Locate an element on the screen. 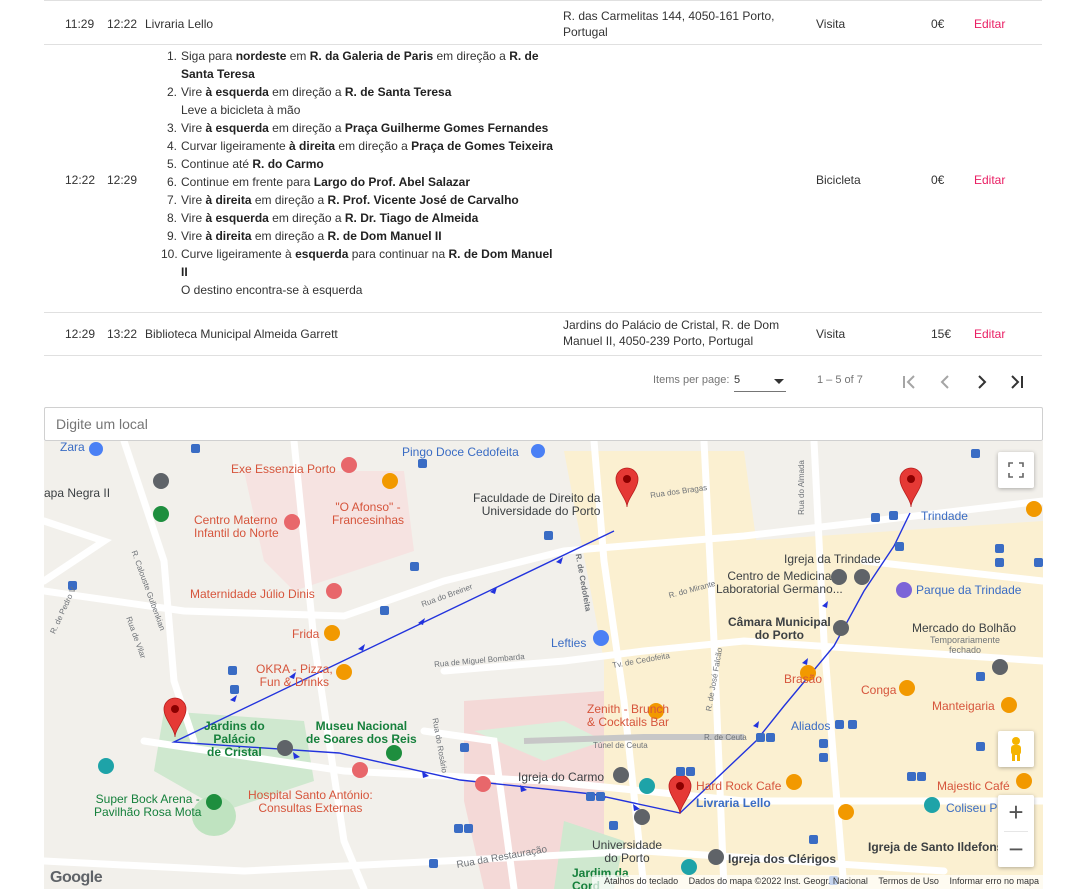 Image resolution: width=1074 pixels, height=889 pixels. chevron-left-icon is located at coordinates (945, 382).